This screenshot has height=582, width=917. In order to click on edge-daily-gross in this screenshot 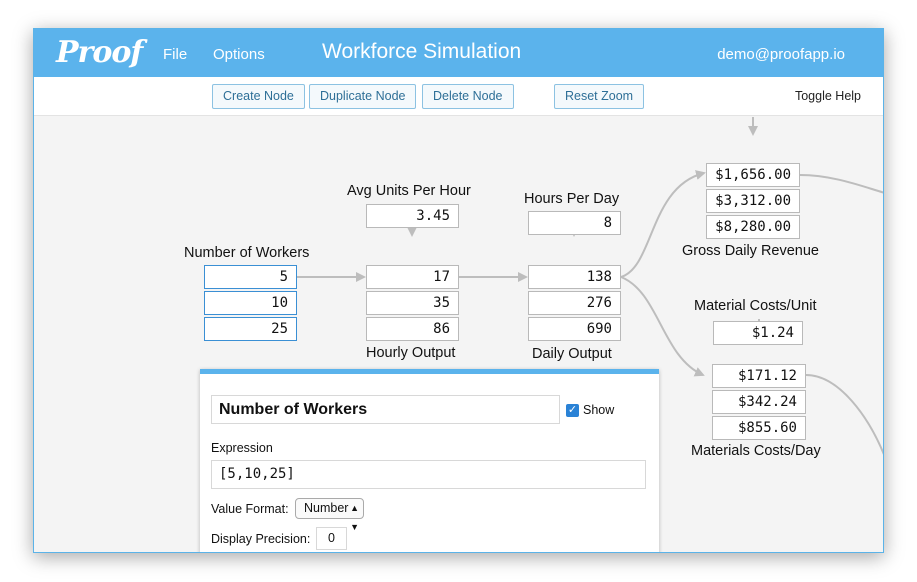, I will do `click(663, 224)`.